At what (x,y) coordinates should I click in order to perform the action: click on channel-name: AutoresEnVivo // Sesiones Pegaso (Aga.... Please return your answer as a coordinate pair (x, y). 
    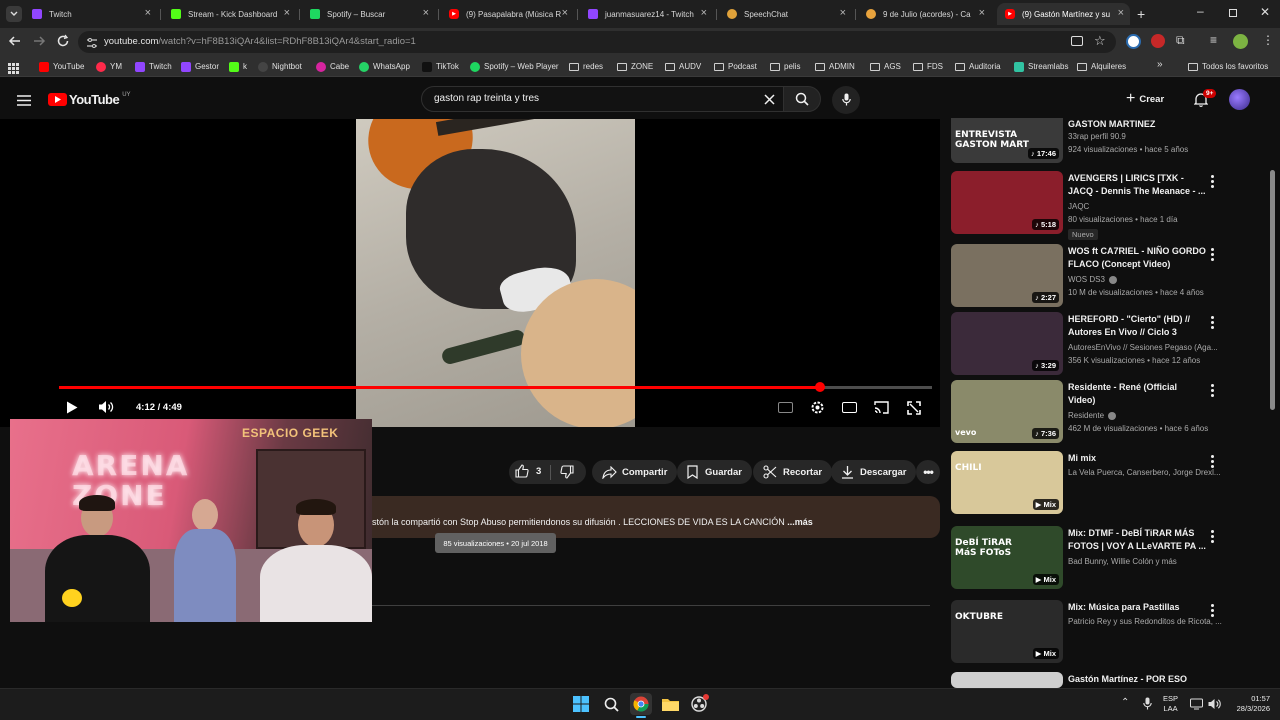
    Looking at the image, I should click on (1143, 347).